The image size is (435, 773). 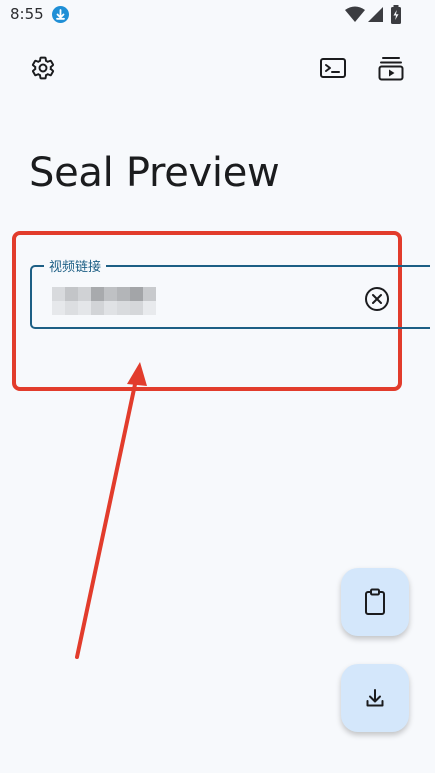 I want to click on paste-from-clipboard-button, so click(x=375, y=602).